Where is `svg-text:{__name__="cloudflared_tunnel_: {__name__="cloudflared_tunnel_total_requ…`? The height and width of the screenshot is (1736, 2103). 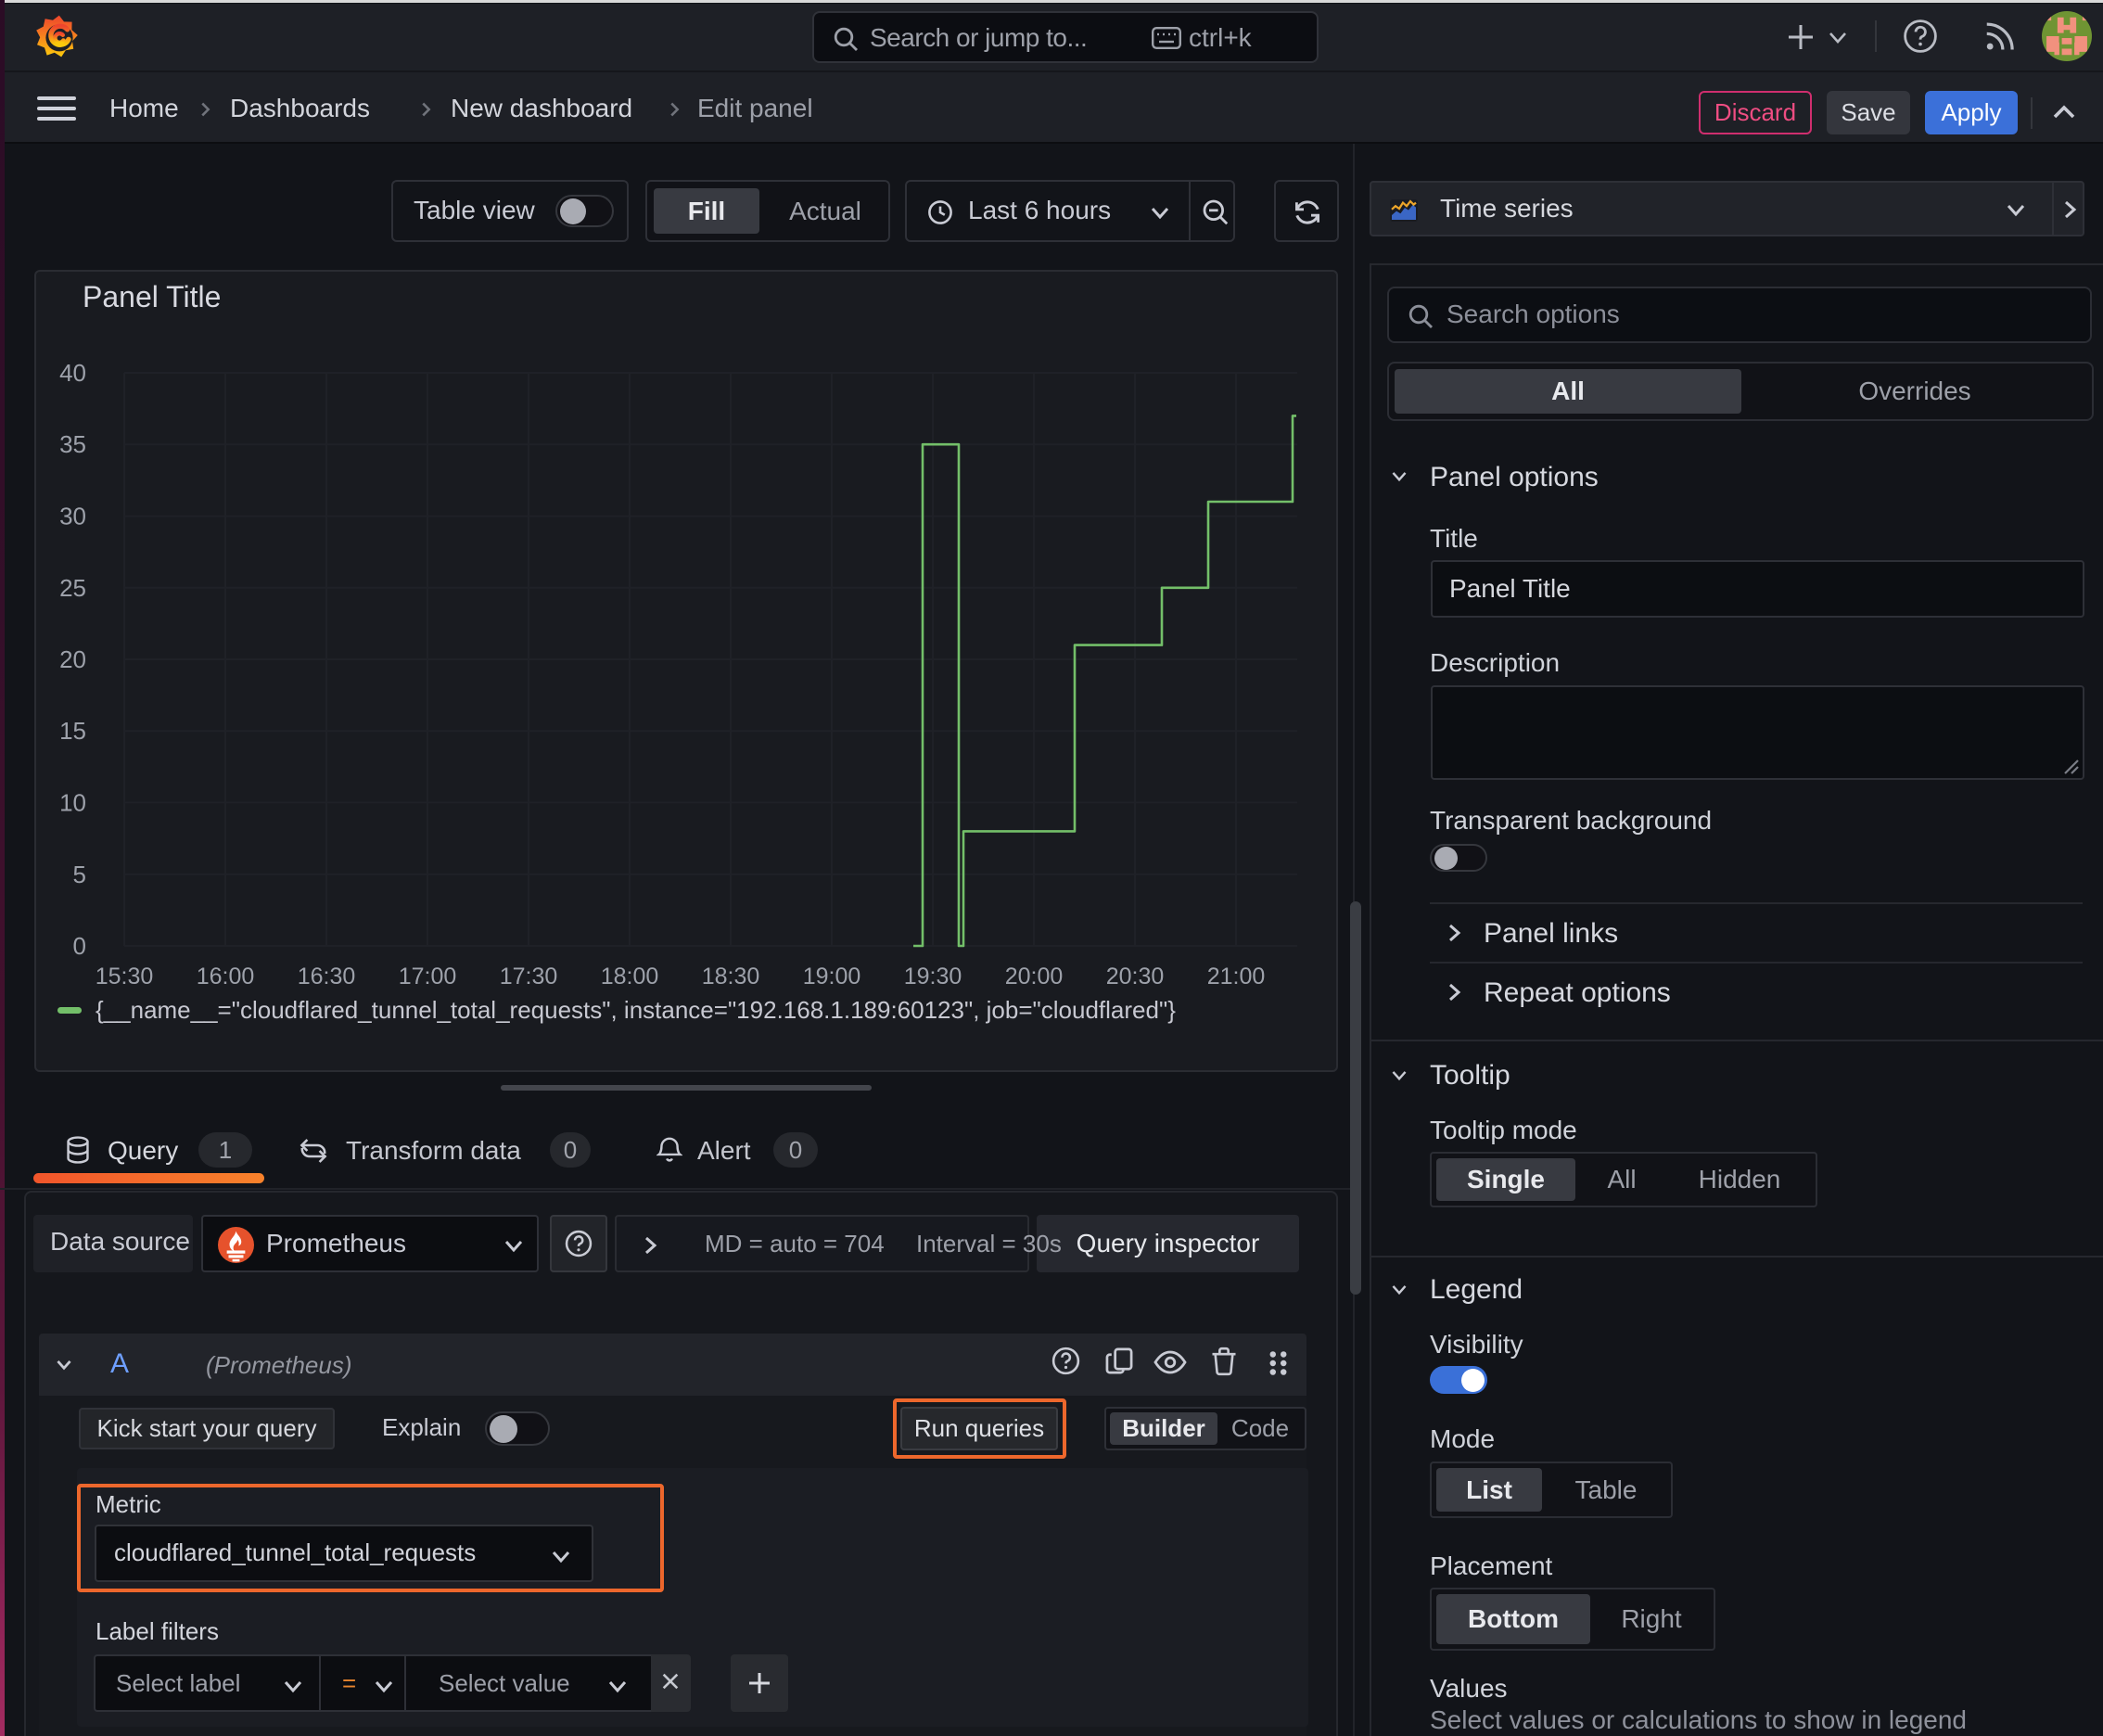
svg-text:{__name__="cloudflared_tunnel_: {__name__="cloudflared_tunnel_total_requ… is located at coordinates (636, 1010).